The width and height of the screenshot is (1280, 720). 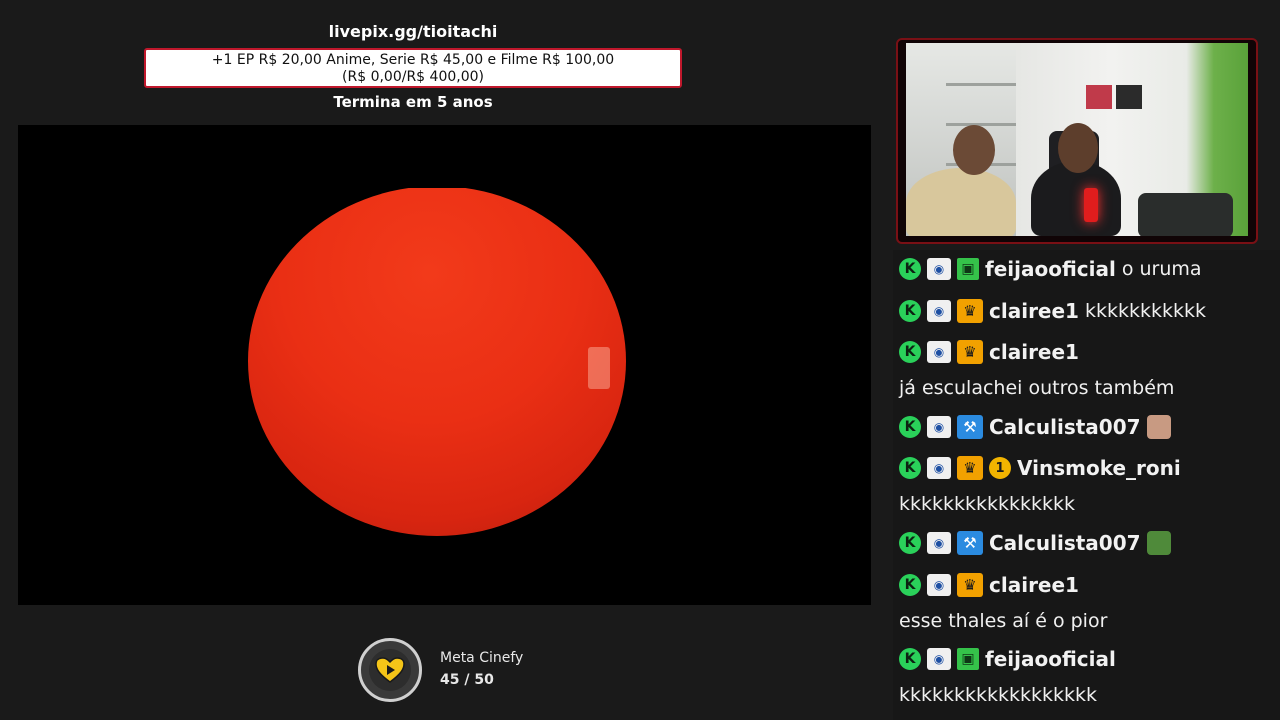 What do you see at coordinates (1099, 468) in the screenshot?
I see `chat-username: Vinsmoke_roni` at bounding box center [1099, 468].